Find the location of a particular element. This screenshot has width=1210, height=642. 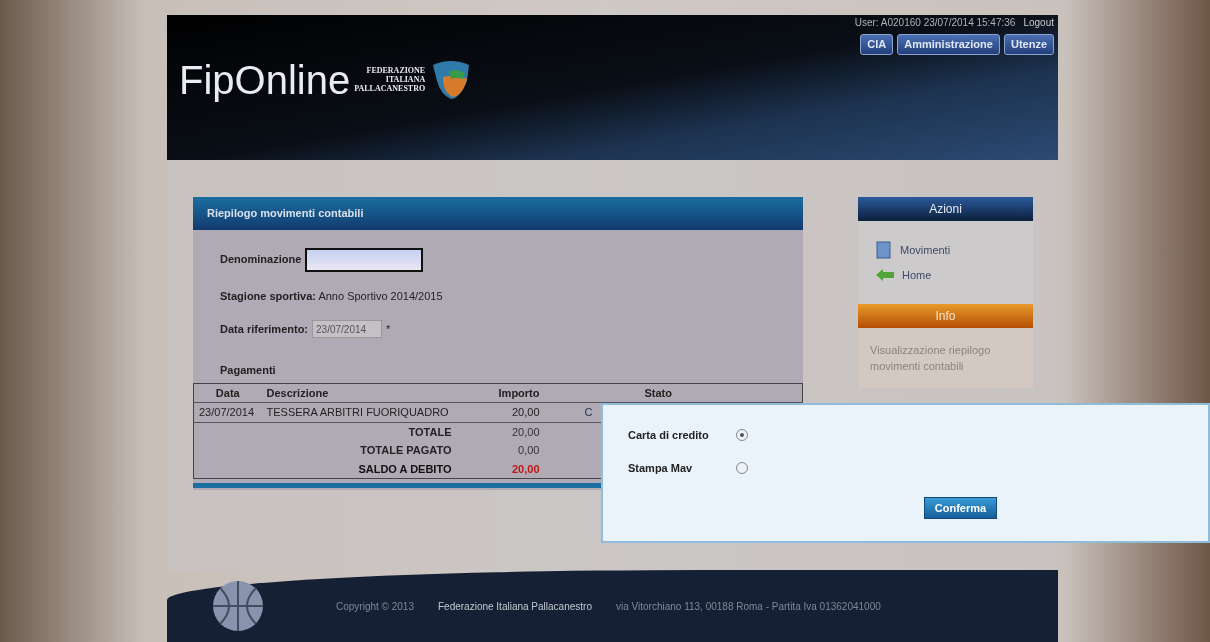

table-cell: 20,00 is located at coordinates (508, 412).